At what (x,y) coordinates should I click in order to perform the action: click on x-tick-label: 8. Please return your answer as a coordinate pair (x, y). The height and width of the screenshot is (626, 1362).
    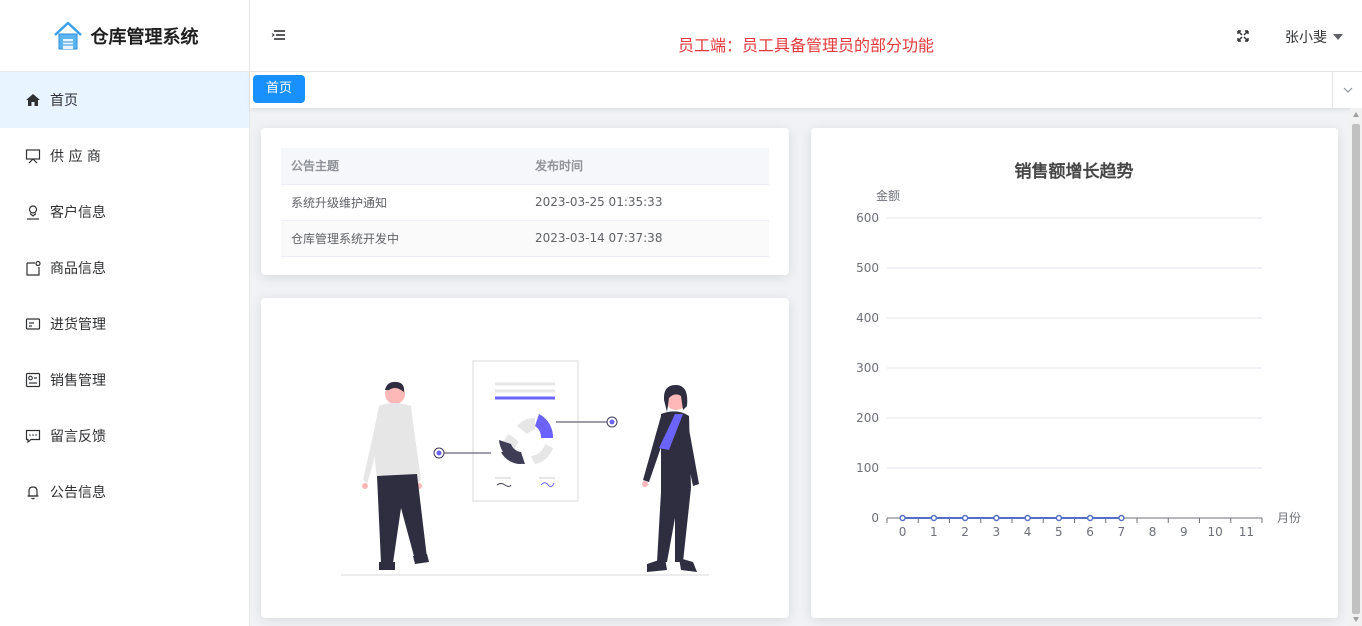
    Looking at the image, I should click on (1153, 532).